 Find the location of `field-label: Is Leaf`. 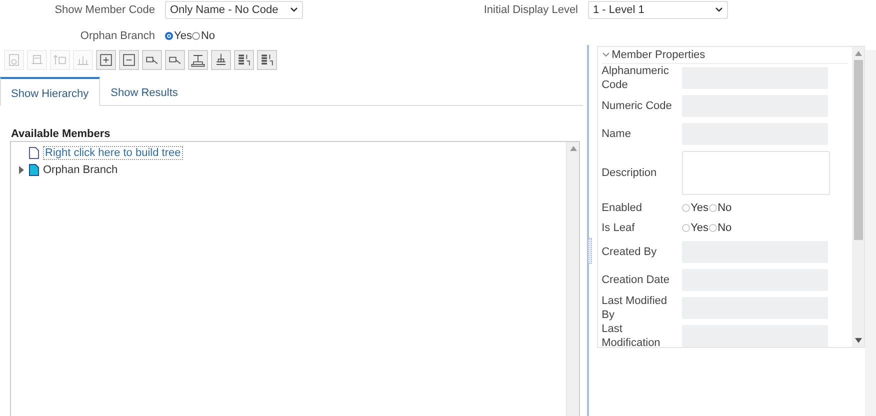

field-label: Is Leaf is located at coordinates (619, 228).